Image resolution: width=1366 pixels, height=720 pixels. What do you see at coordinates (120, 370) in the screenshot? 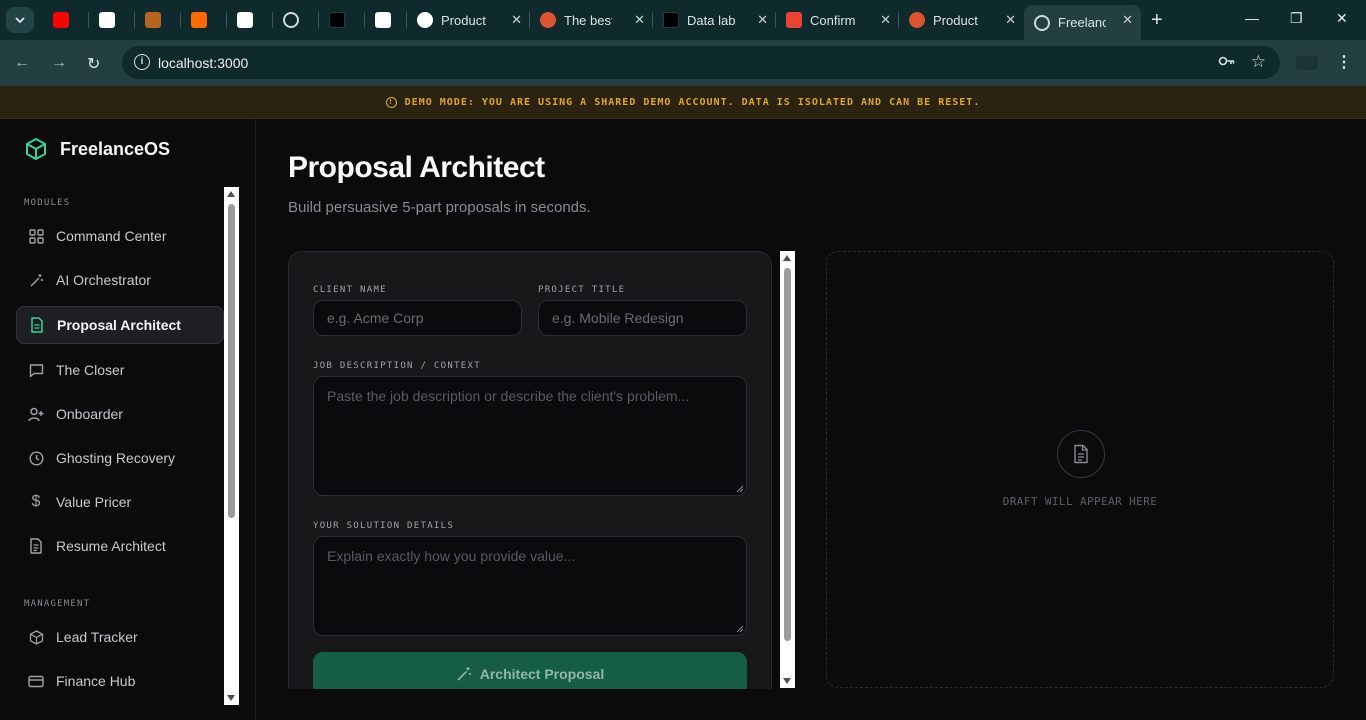
I see `sidebar-item-the-closer: The Closer` at bounding box center [120, 370].